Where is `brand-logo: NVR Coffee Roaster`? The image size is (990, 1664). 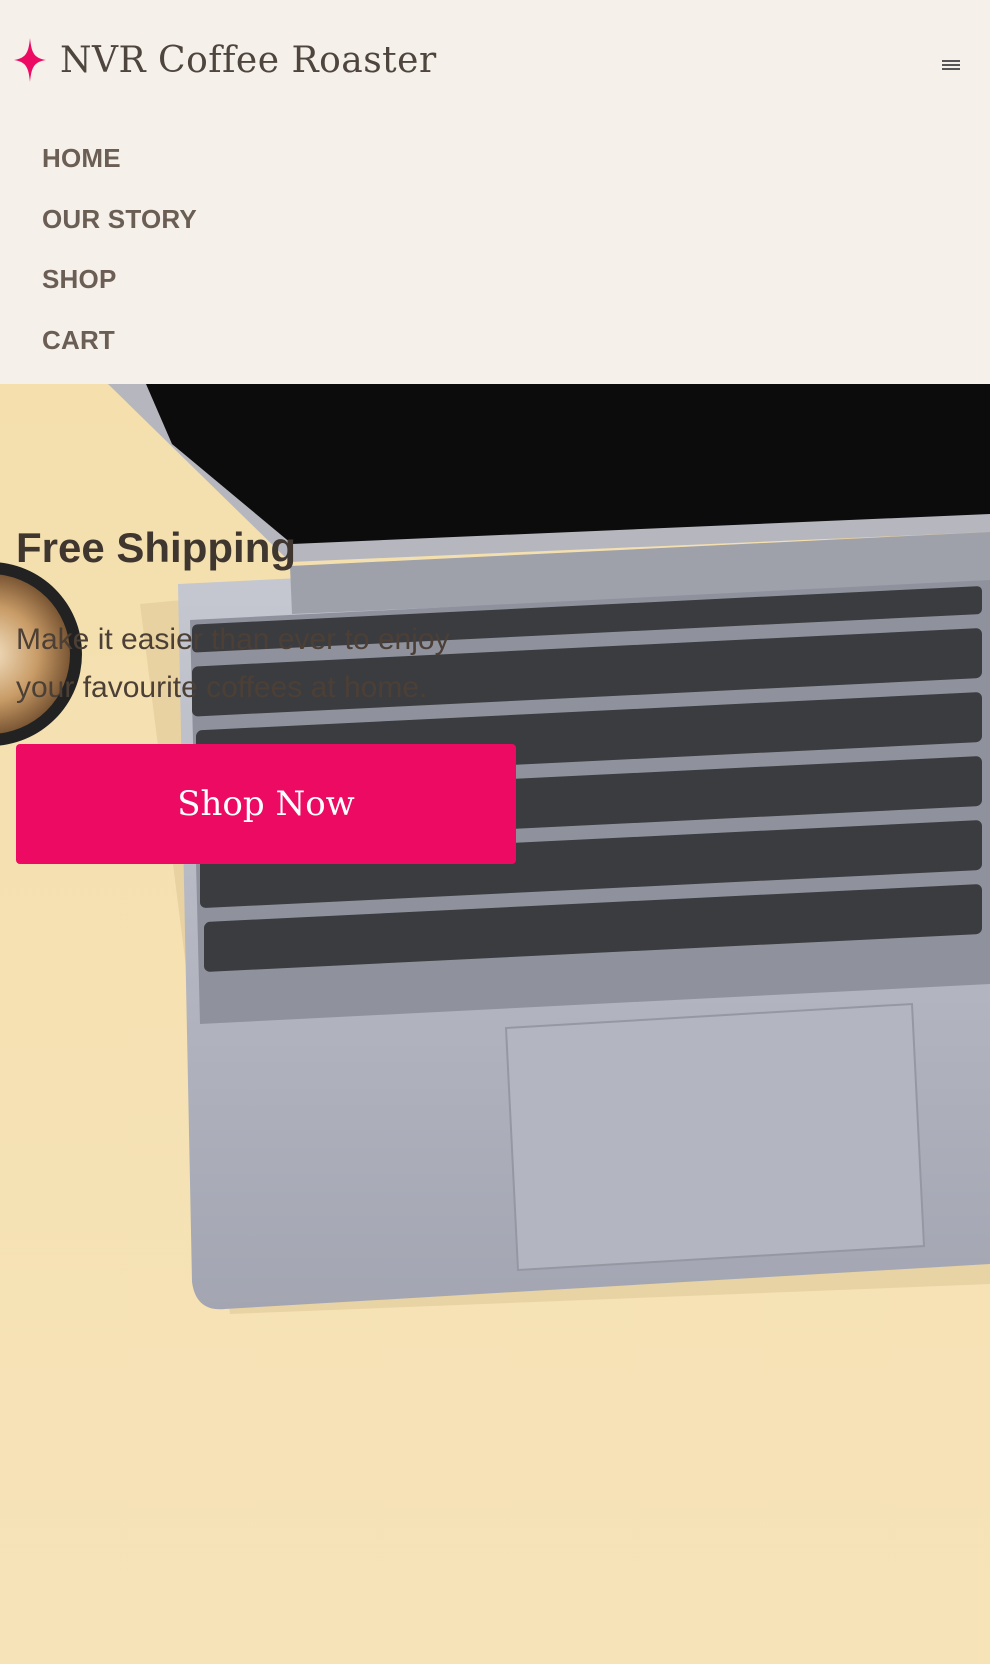 brand-logo: NVR Coffee Roaster is located at coordinates (225, 60).